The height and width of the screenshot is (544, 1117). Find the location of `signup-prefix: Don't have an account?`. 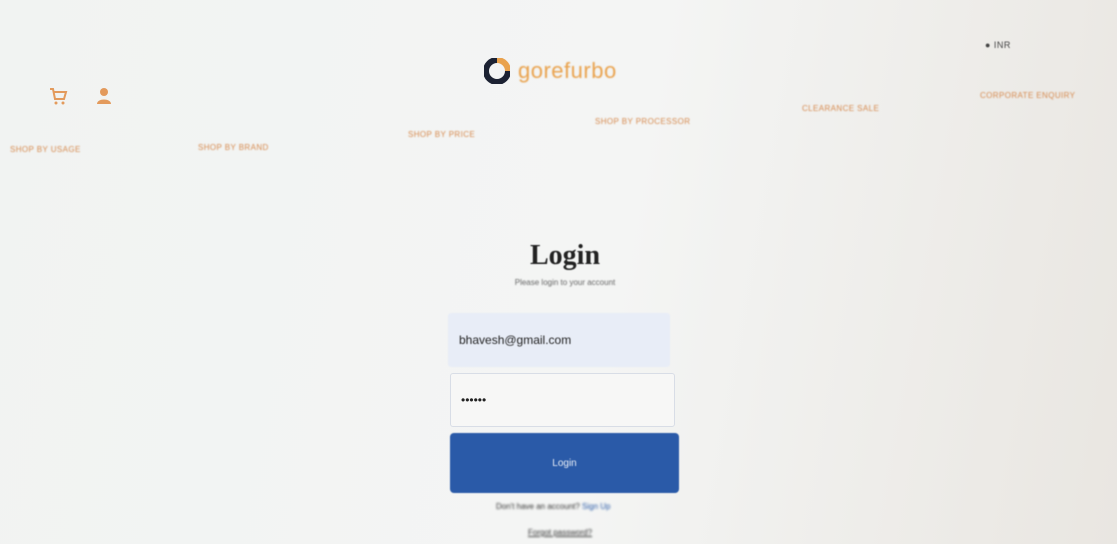

signup-prefix: Don't have an account? is located at coordinates (538, 506).